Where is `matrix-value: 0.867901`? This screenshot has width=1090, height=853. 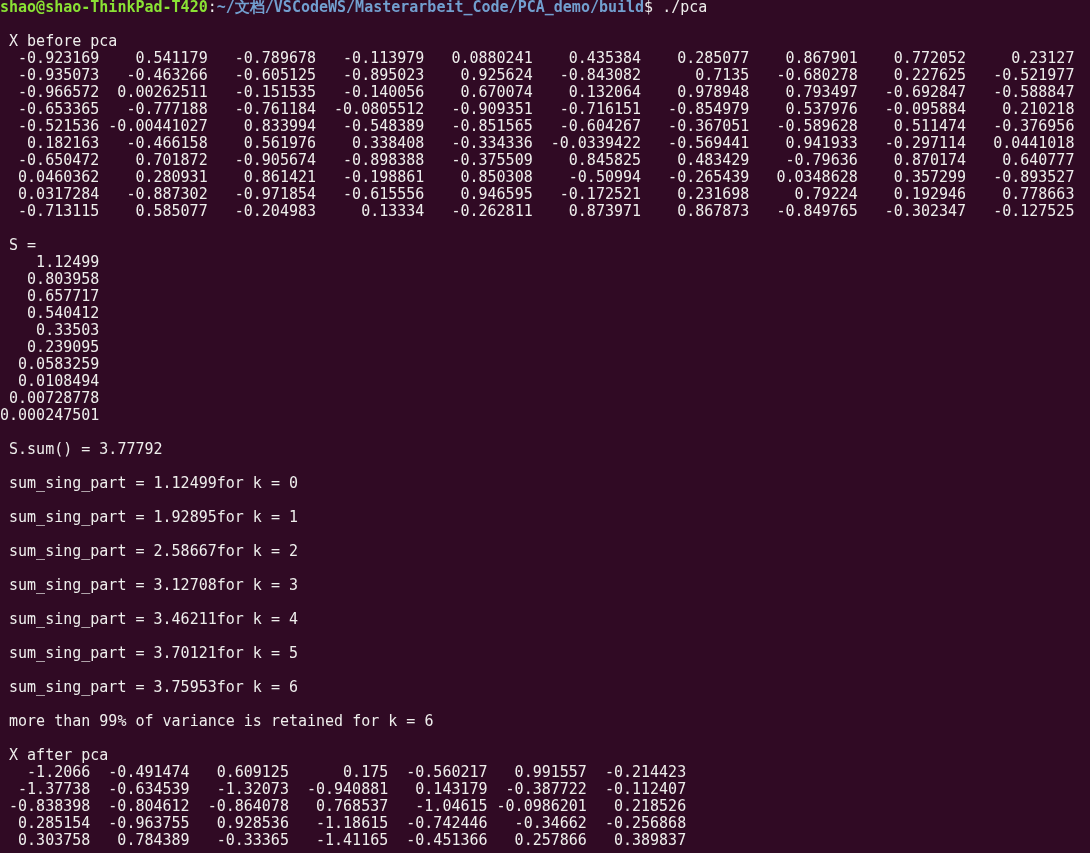 matrix-value: 0.867901 is located at coordinates (821, 58).